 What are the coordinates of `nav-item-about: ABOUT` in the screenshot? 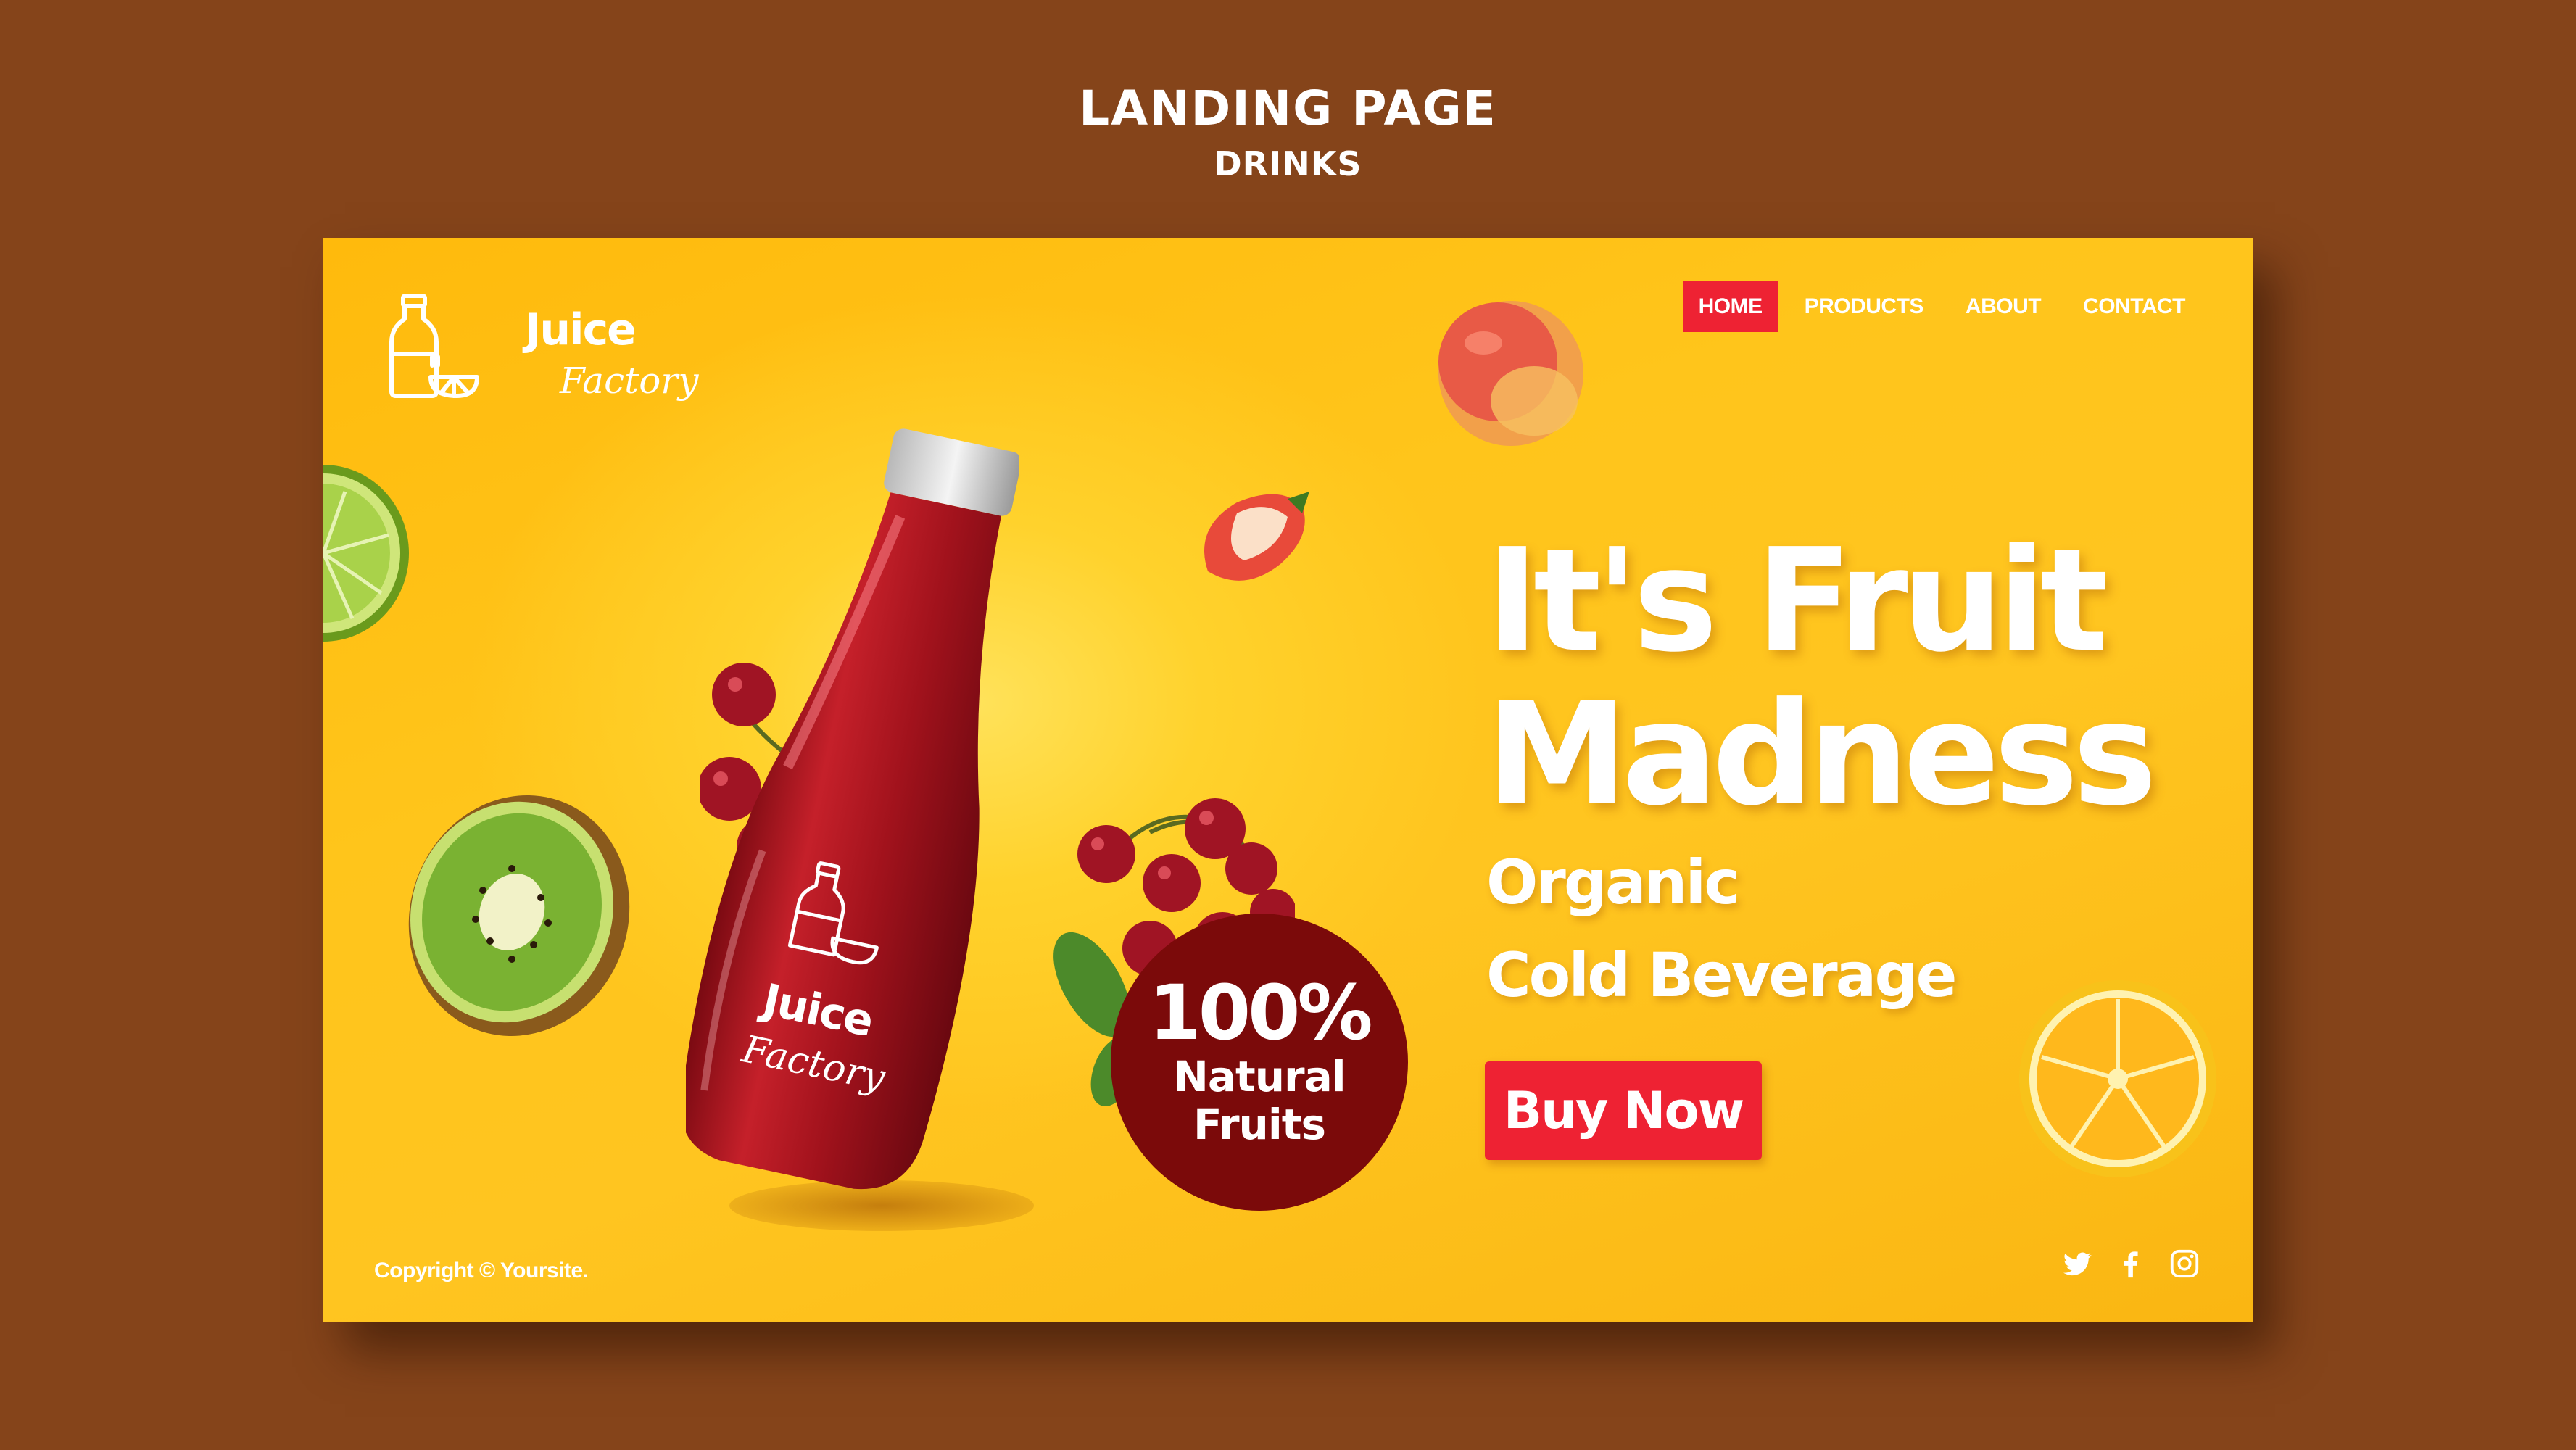 It's located at (2003, 306).